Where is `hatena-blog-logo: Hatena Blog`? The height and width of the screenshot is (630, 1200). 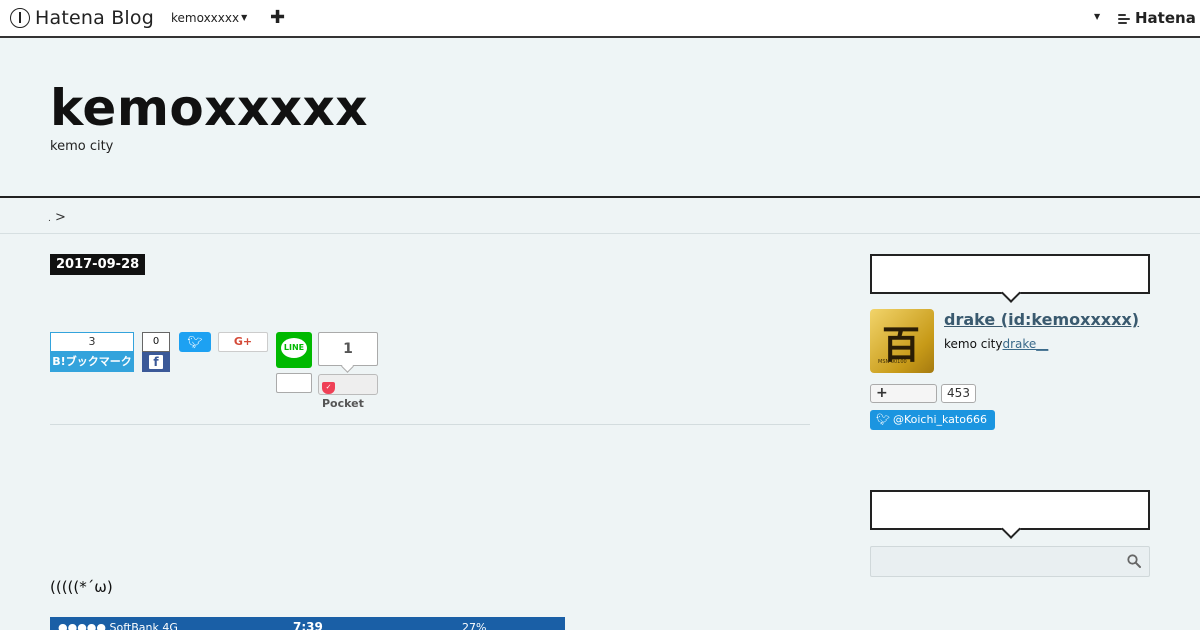
hatena-blog-logo: Hatena Blog is located at coordinates (82, 18).